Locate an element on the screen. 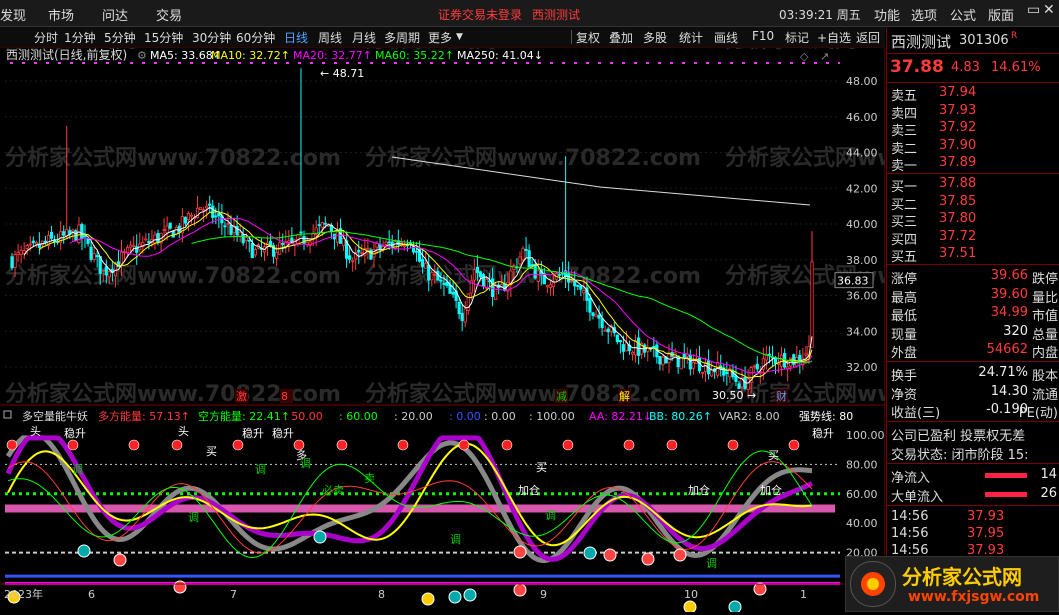  tick-row: 14:56 37.93 is located at coordinates (973, 517).